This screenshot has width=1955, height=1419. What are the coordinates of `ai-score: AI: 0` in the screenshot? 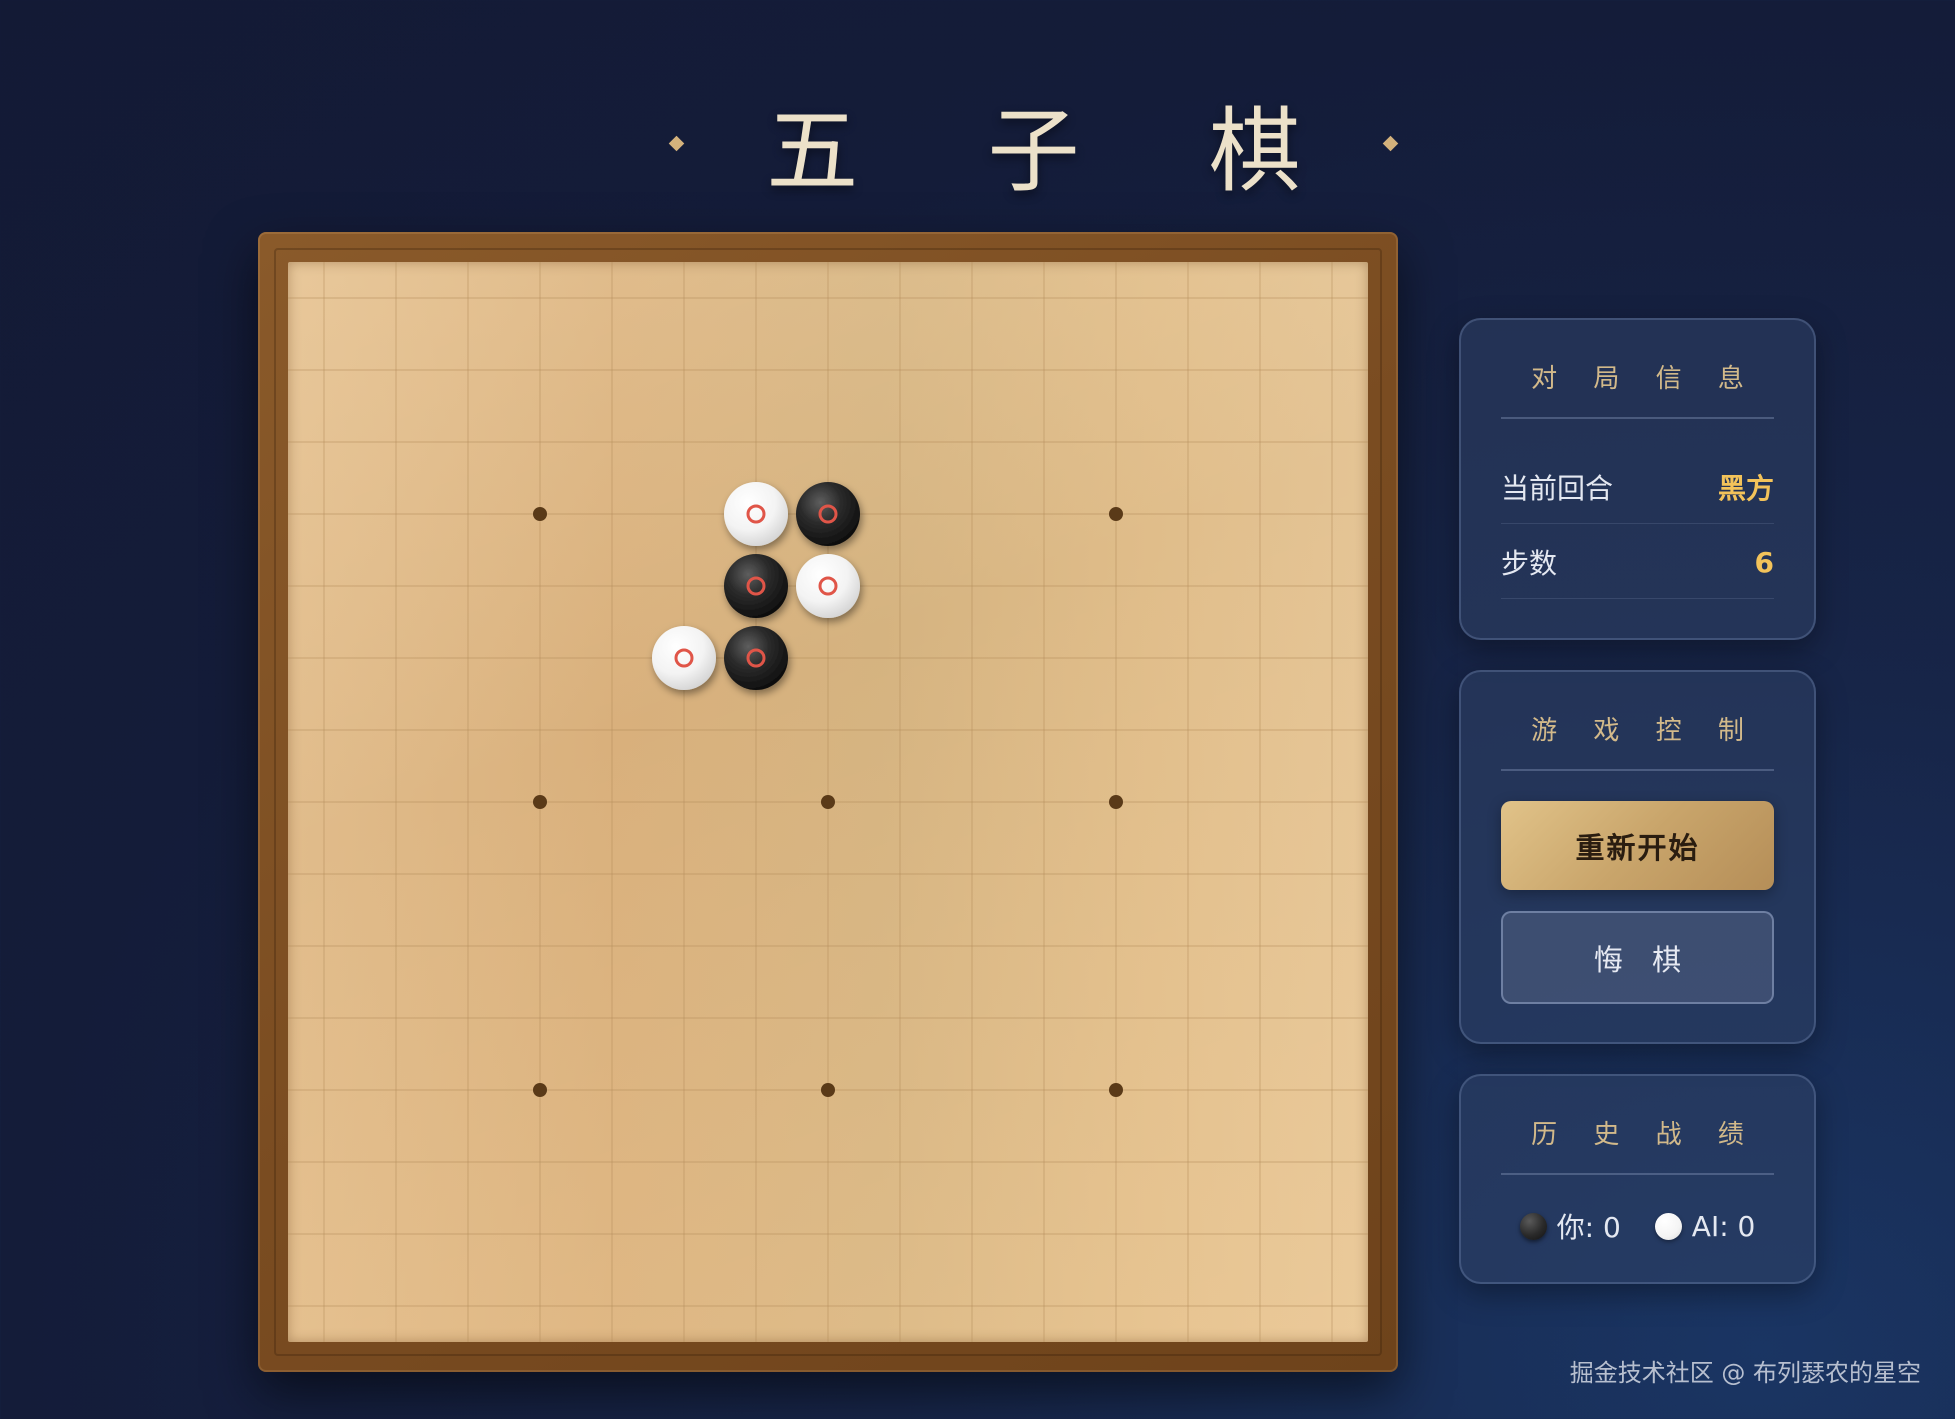 It's located at (1705, 1226).